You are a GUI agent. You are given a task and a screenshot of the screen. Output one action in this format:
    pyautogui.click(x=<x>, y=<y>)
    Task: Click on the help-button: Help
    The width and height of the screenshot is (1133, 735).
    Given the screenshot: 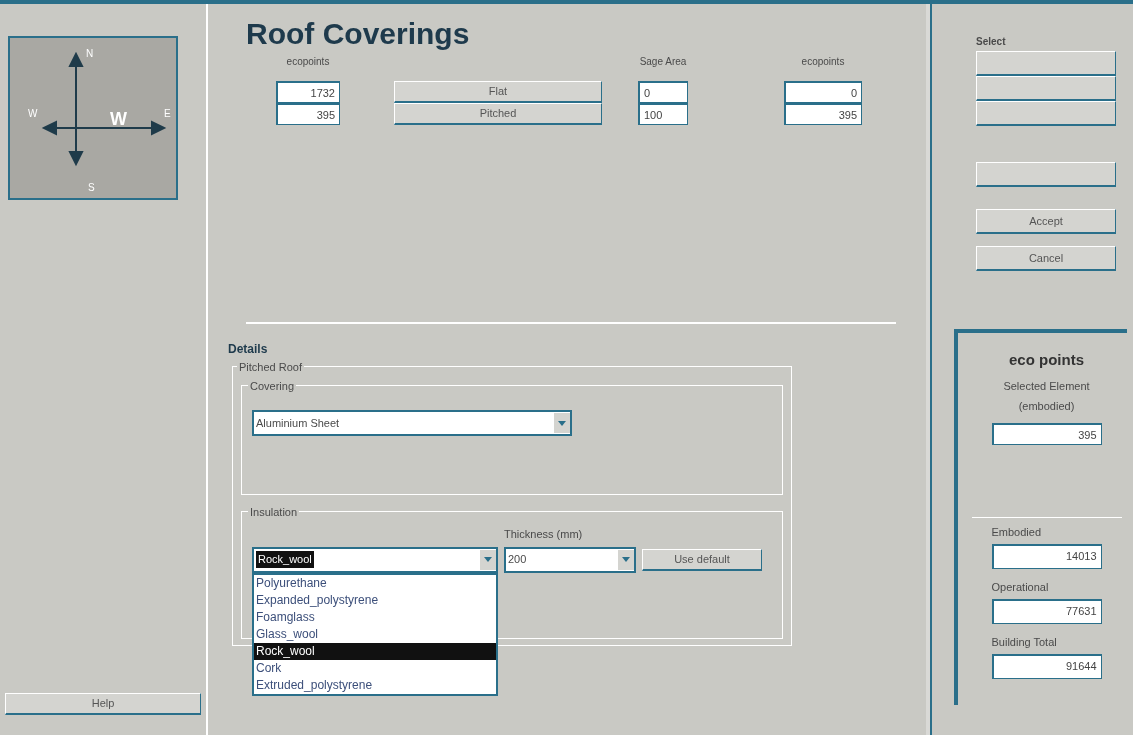 What is the action you would take?
    pyautogui.click(x=103, y=704)
    